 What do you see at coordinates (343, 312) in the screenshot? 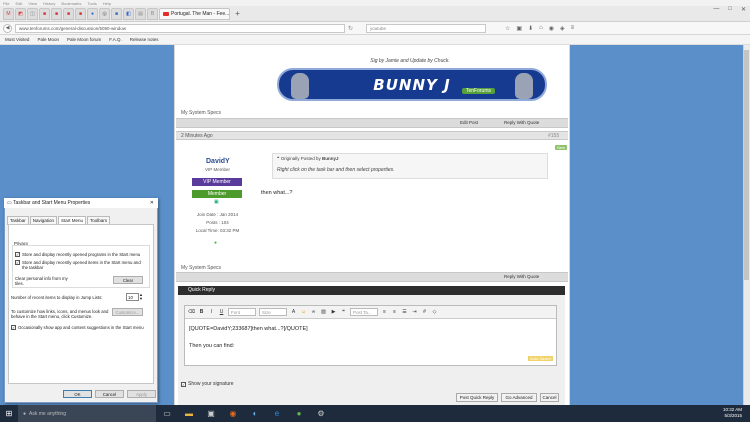
I see `quote-icon: ❝` at bounding box center [343, 312].